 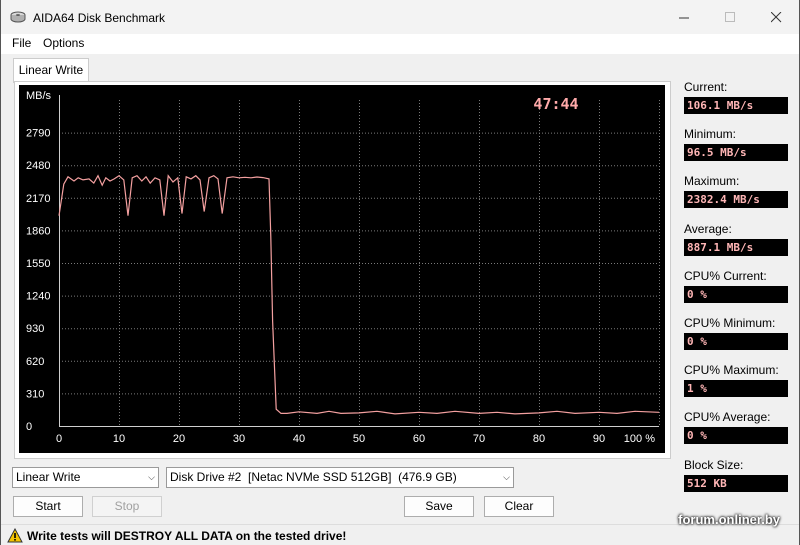 What do you see at coordinates (48, 477) in the screenshot?
I see `test-select-value: Linear Write` at bounding box center [48, 477].